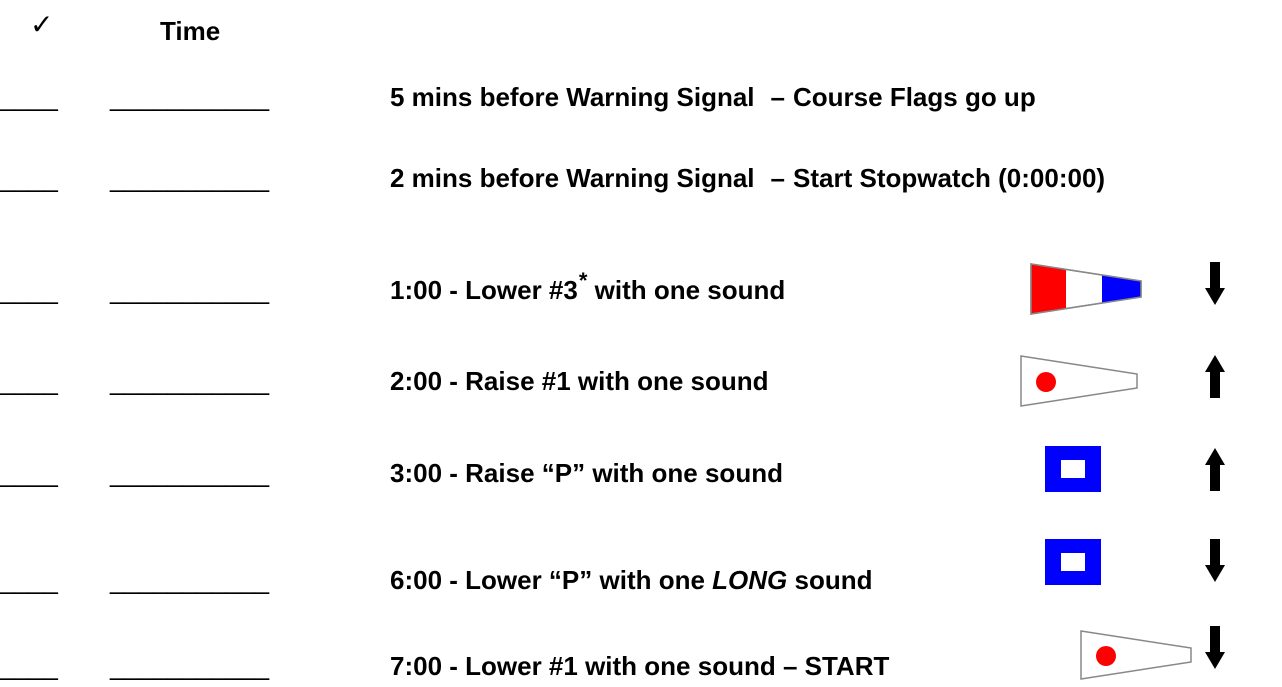  What do you see at coordinates (583, 280) in the screenshot?
I see `asterisk: *` at bounding box center [583, 280].